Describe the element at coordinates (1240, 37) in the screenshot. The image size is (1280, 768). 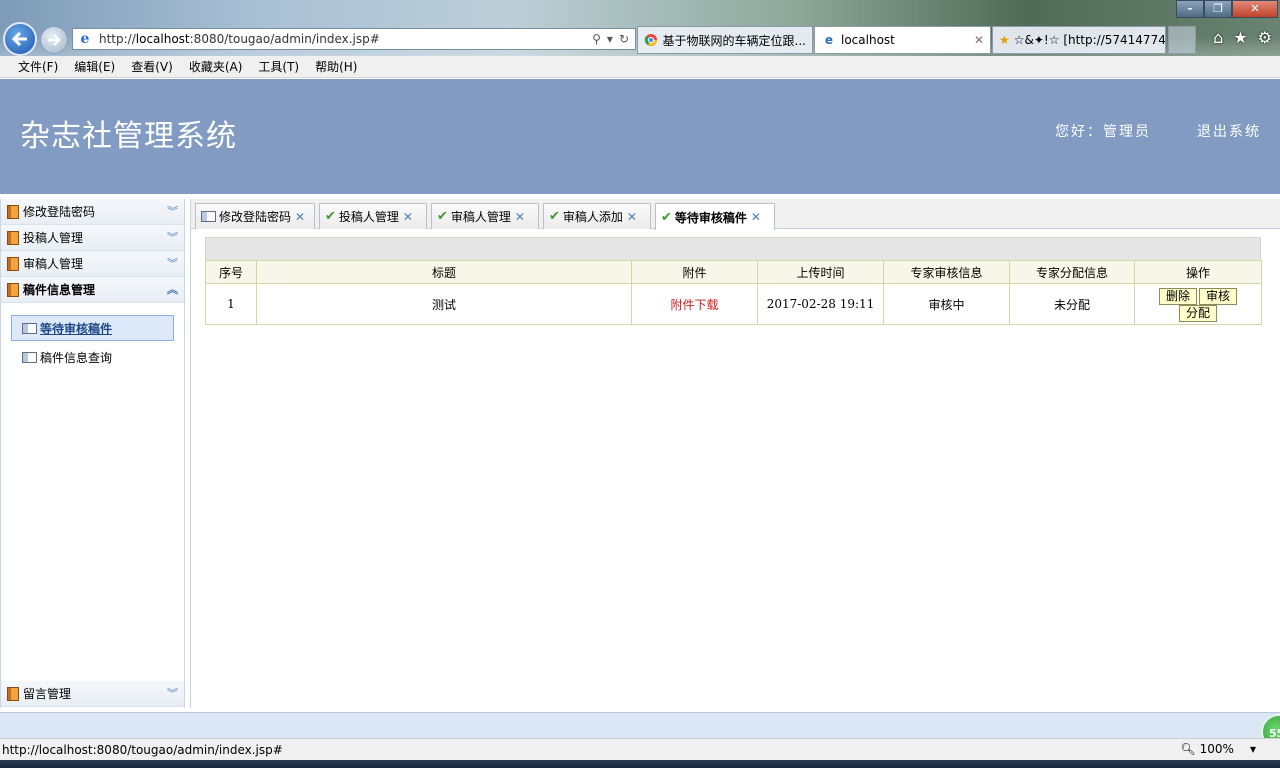
I see `favorites-icon: ★` at that location.